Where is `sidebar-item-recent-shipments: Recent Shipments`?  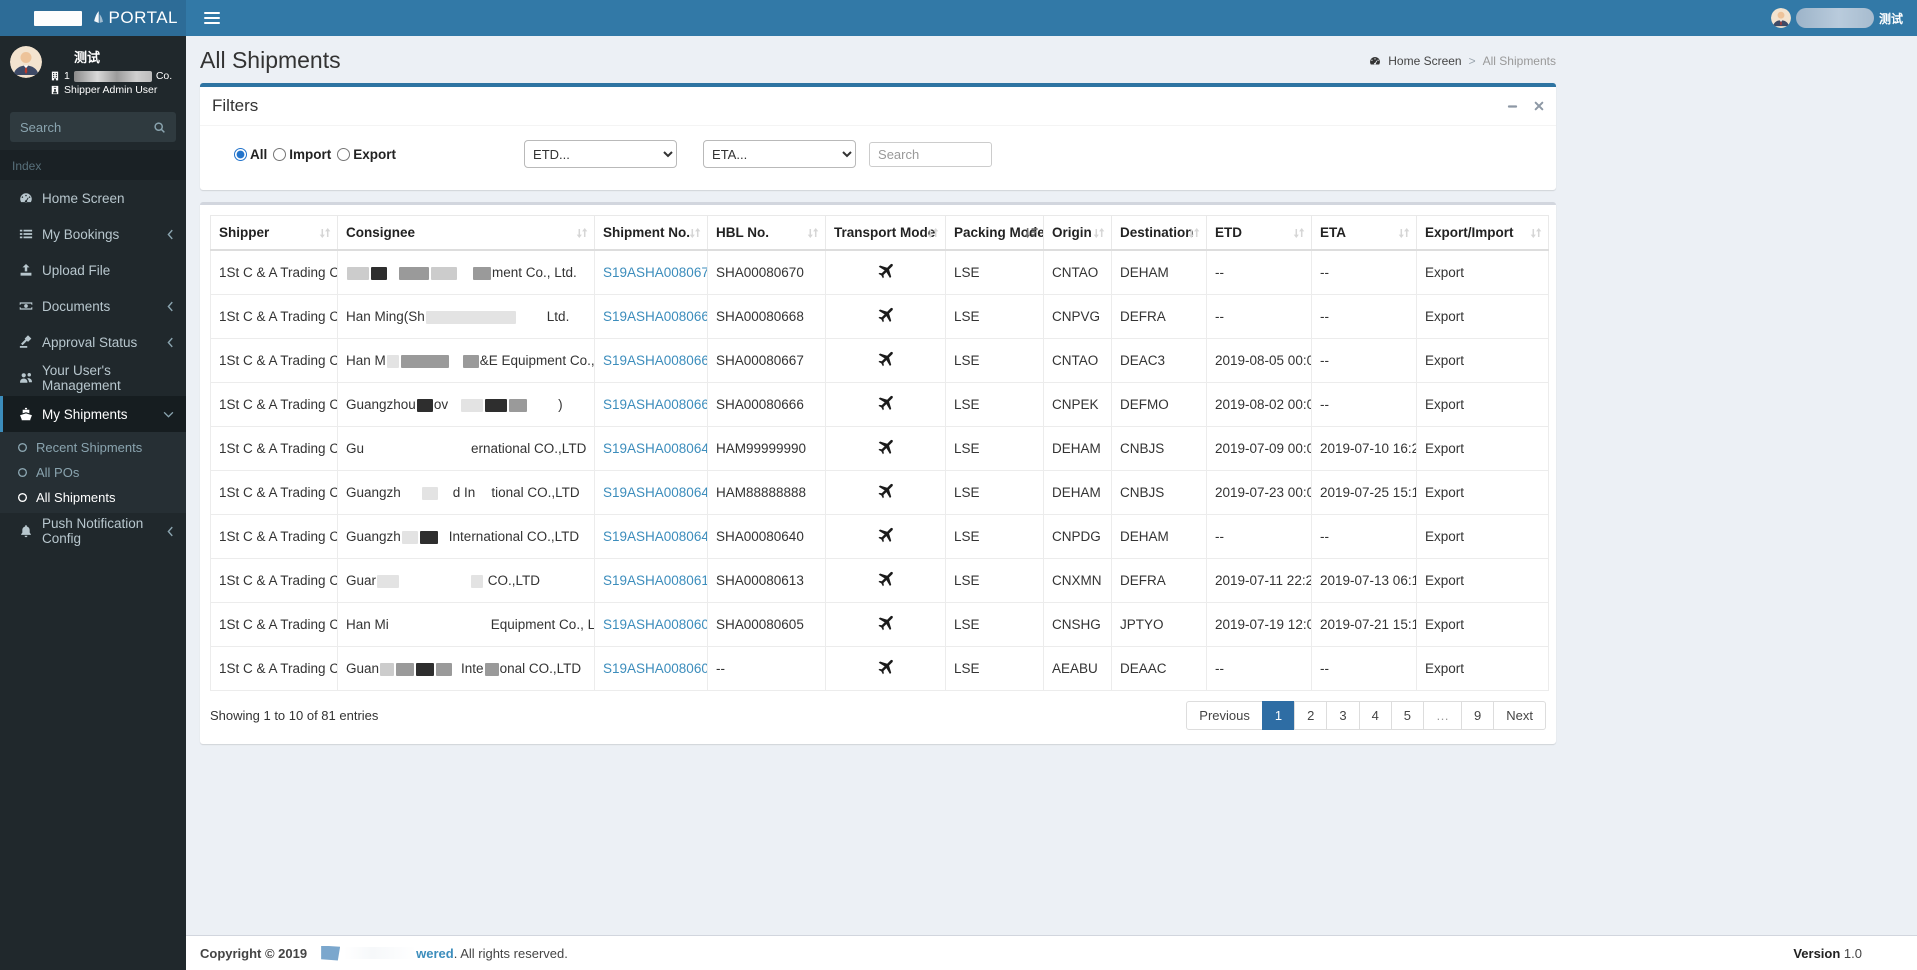
sidebar-item-recent-shipments: Recent Shipments is located at coordinates (93, 447).